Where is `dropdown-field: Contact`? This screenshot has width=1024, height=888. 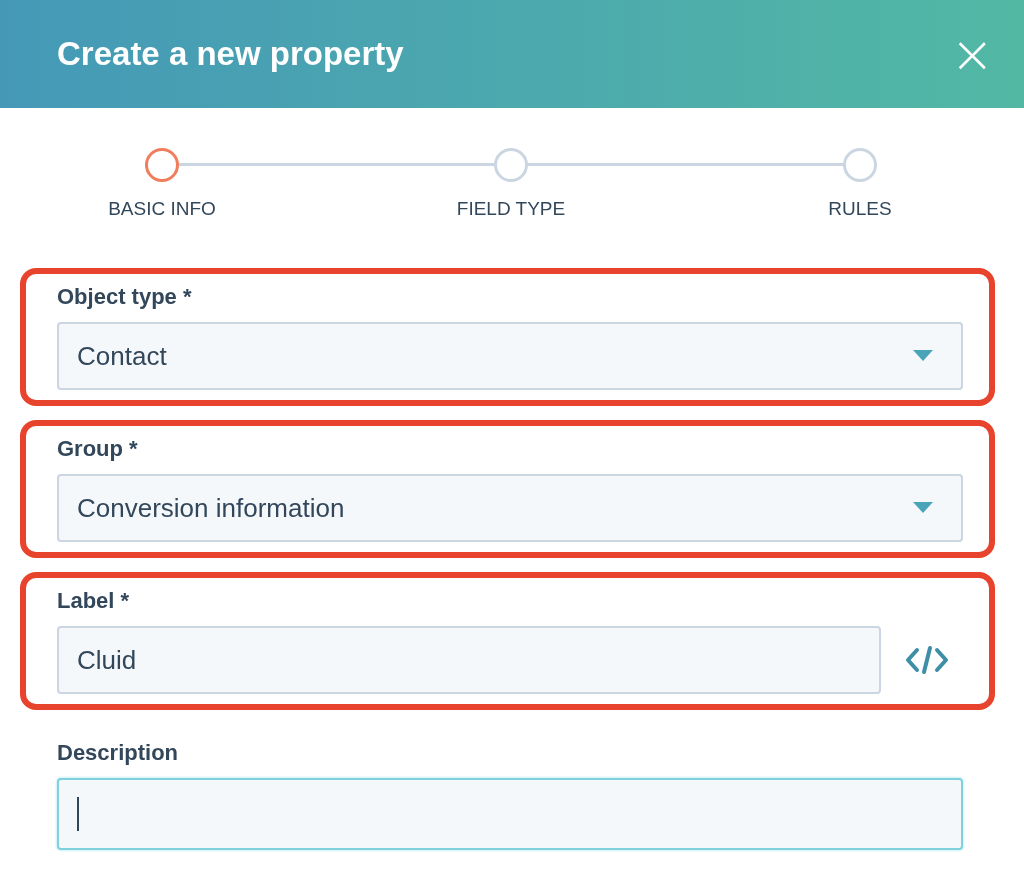
dropdown-field: Contact is located at coordinates (510, 356).